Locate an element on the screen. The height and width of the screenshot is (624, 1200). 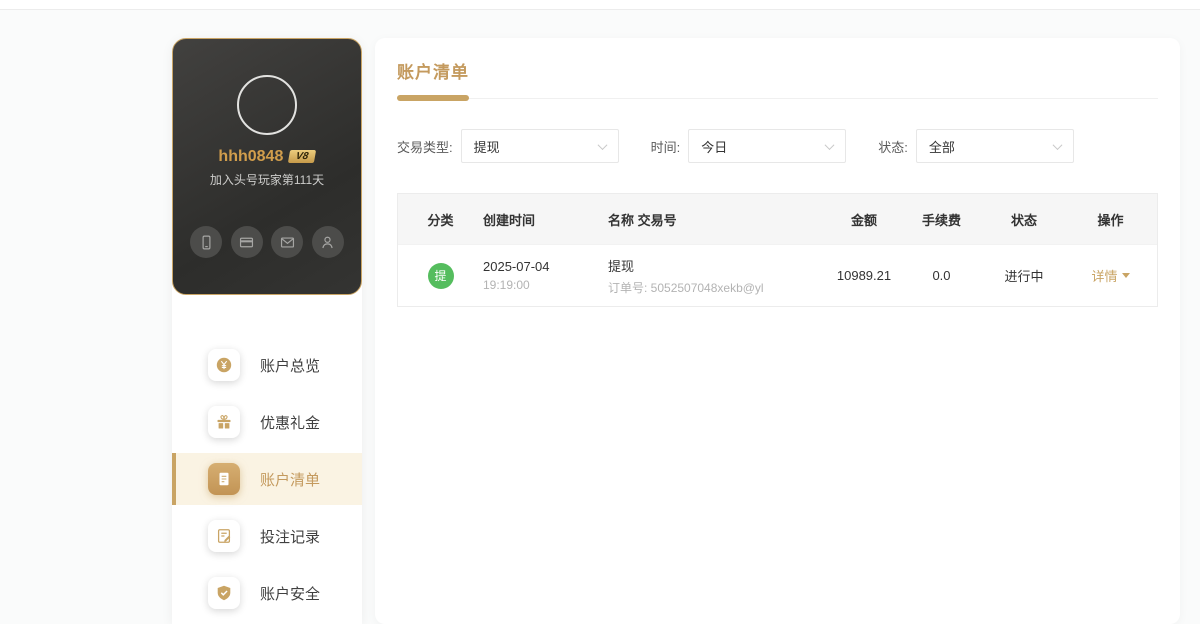
txn-name: 提现 is located at coordinates (621, 266).